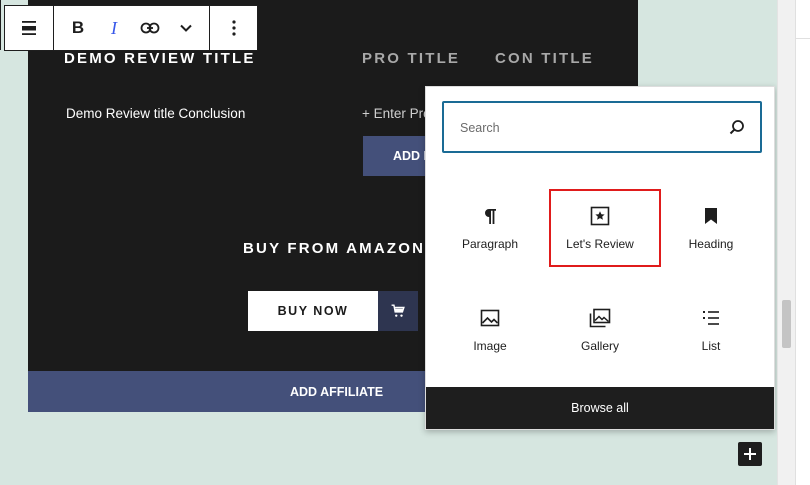 The width and height of the screenshot is (810, 485). Describe the element at coordinates (334, 248) in the screenshot. I see `buy-title: BUY FROM AMAZON` at that location.